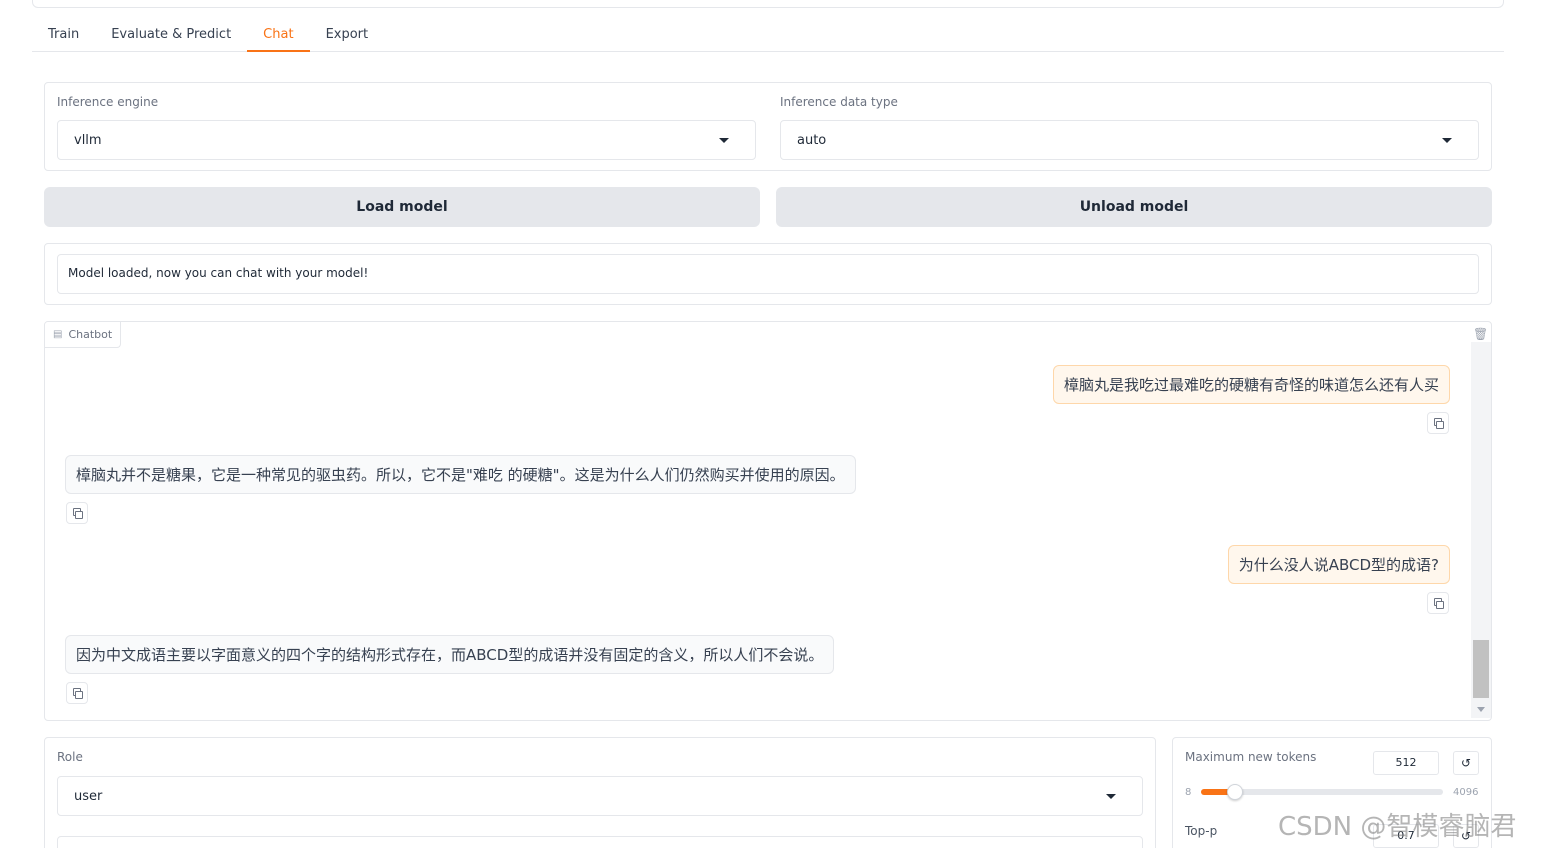 This screenshot has width=1541, height=848. What do you see at coordinates (1201, 831) in the screenshot?
I see `top-p-label: Top-p` at bounding box center [1201, 831].